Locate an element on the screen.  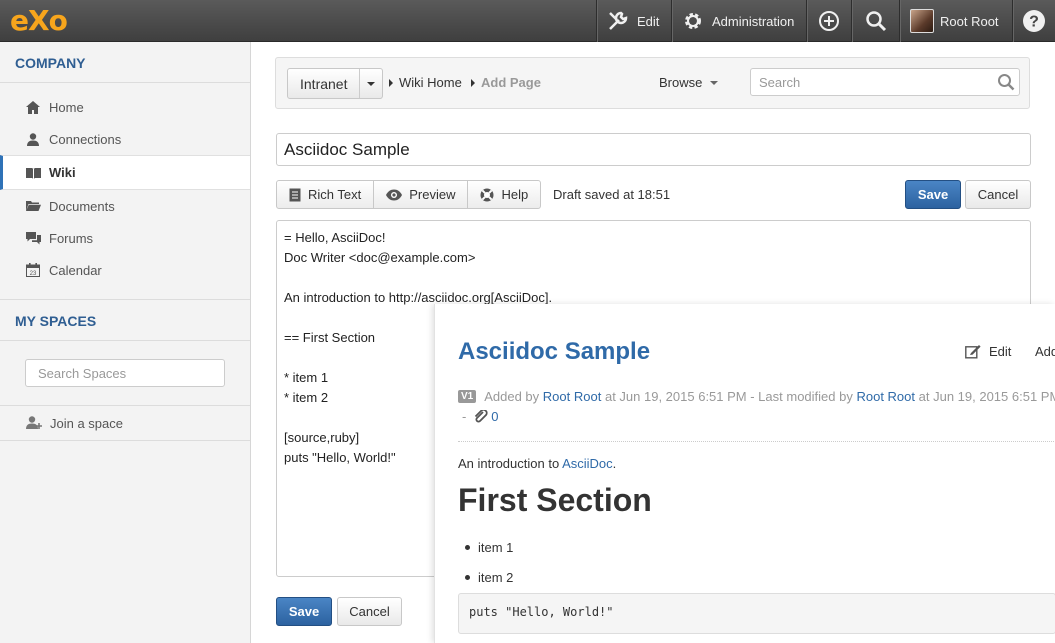
svg-text: 23 is located at coordinates (33, 274).